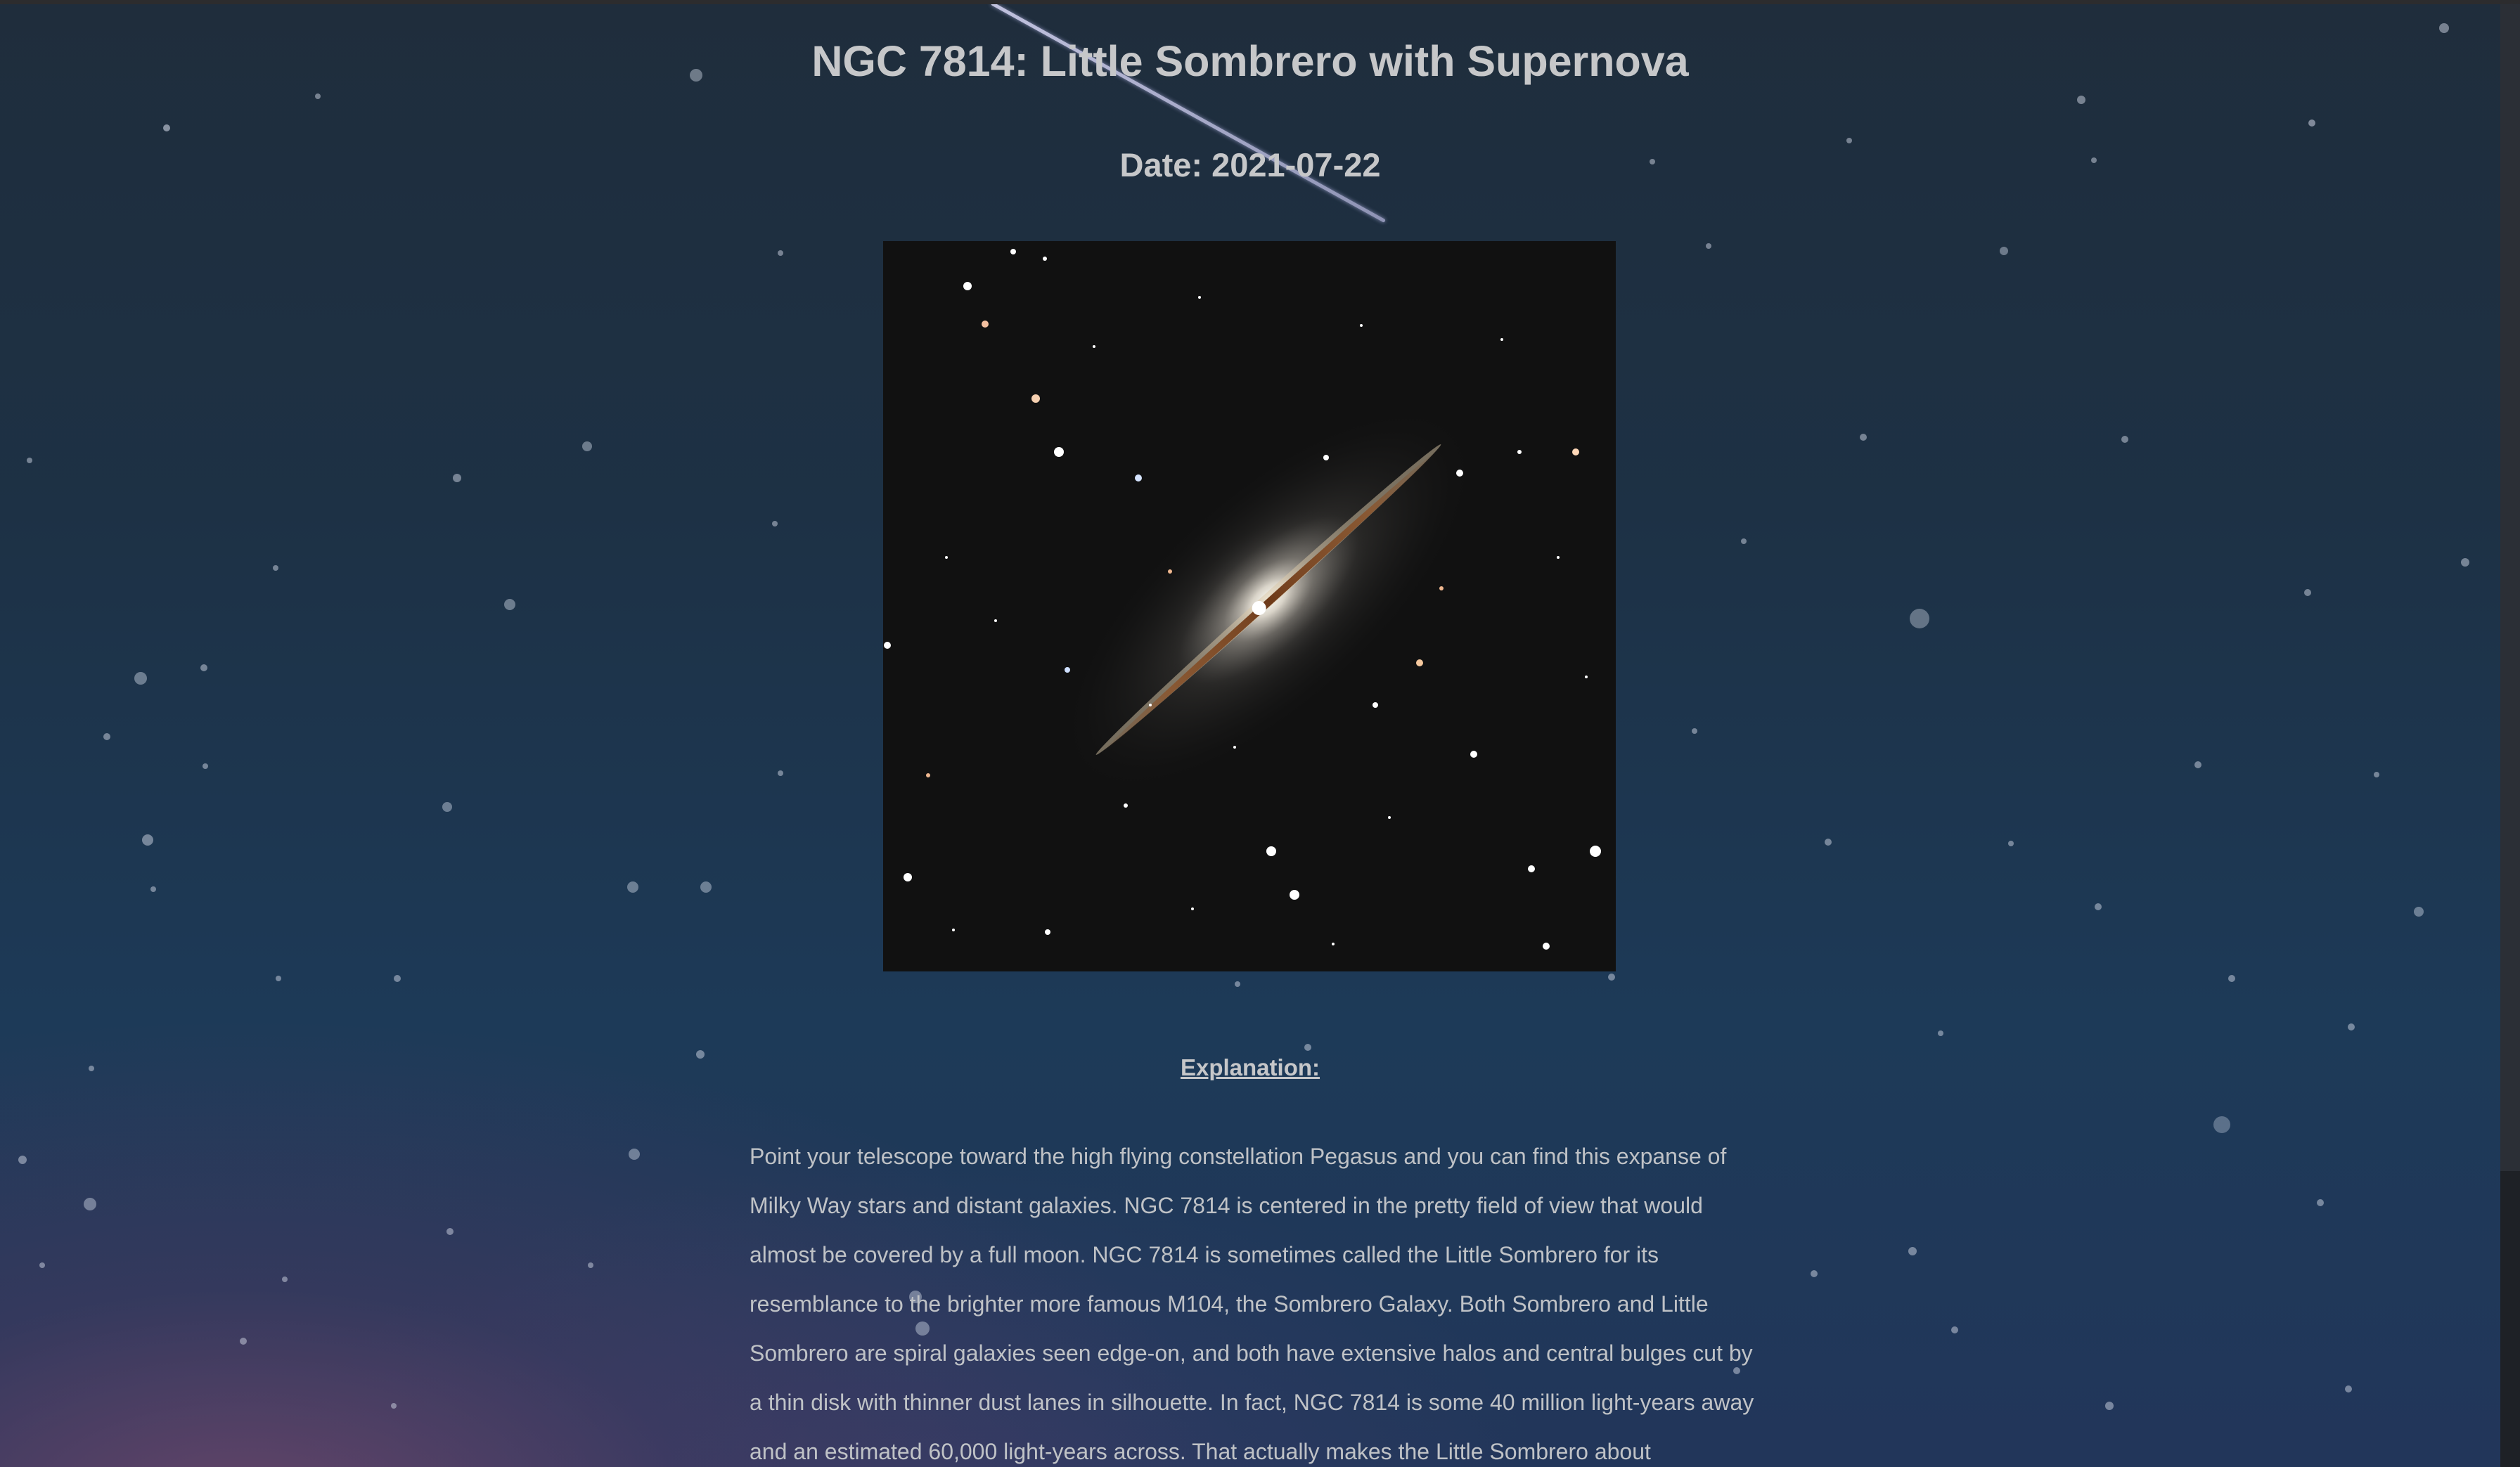  I want to click on scrollbar-thumb, so click(2510, 1319).